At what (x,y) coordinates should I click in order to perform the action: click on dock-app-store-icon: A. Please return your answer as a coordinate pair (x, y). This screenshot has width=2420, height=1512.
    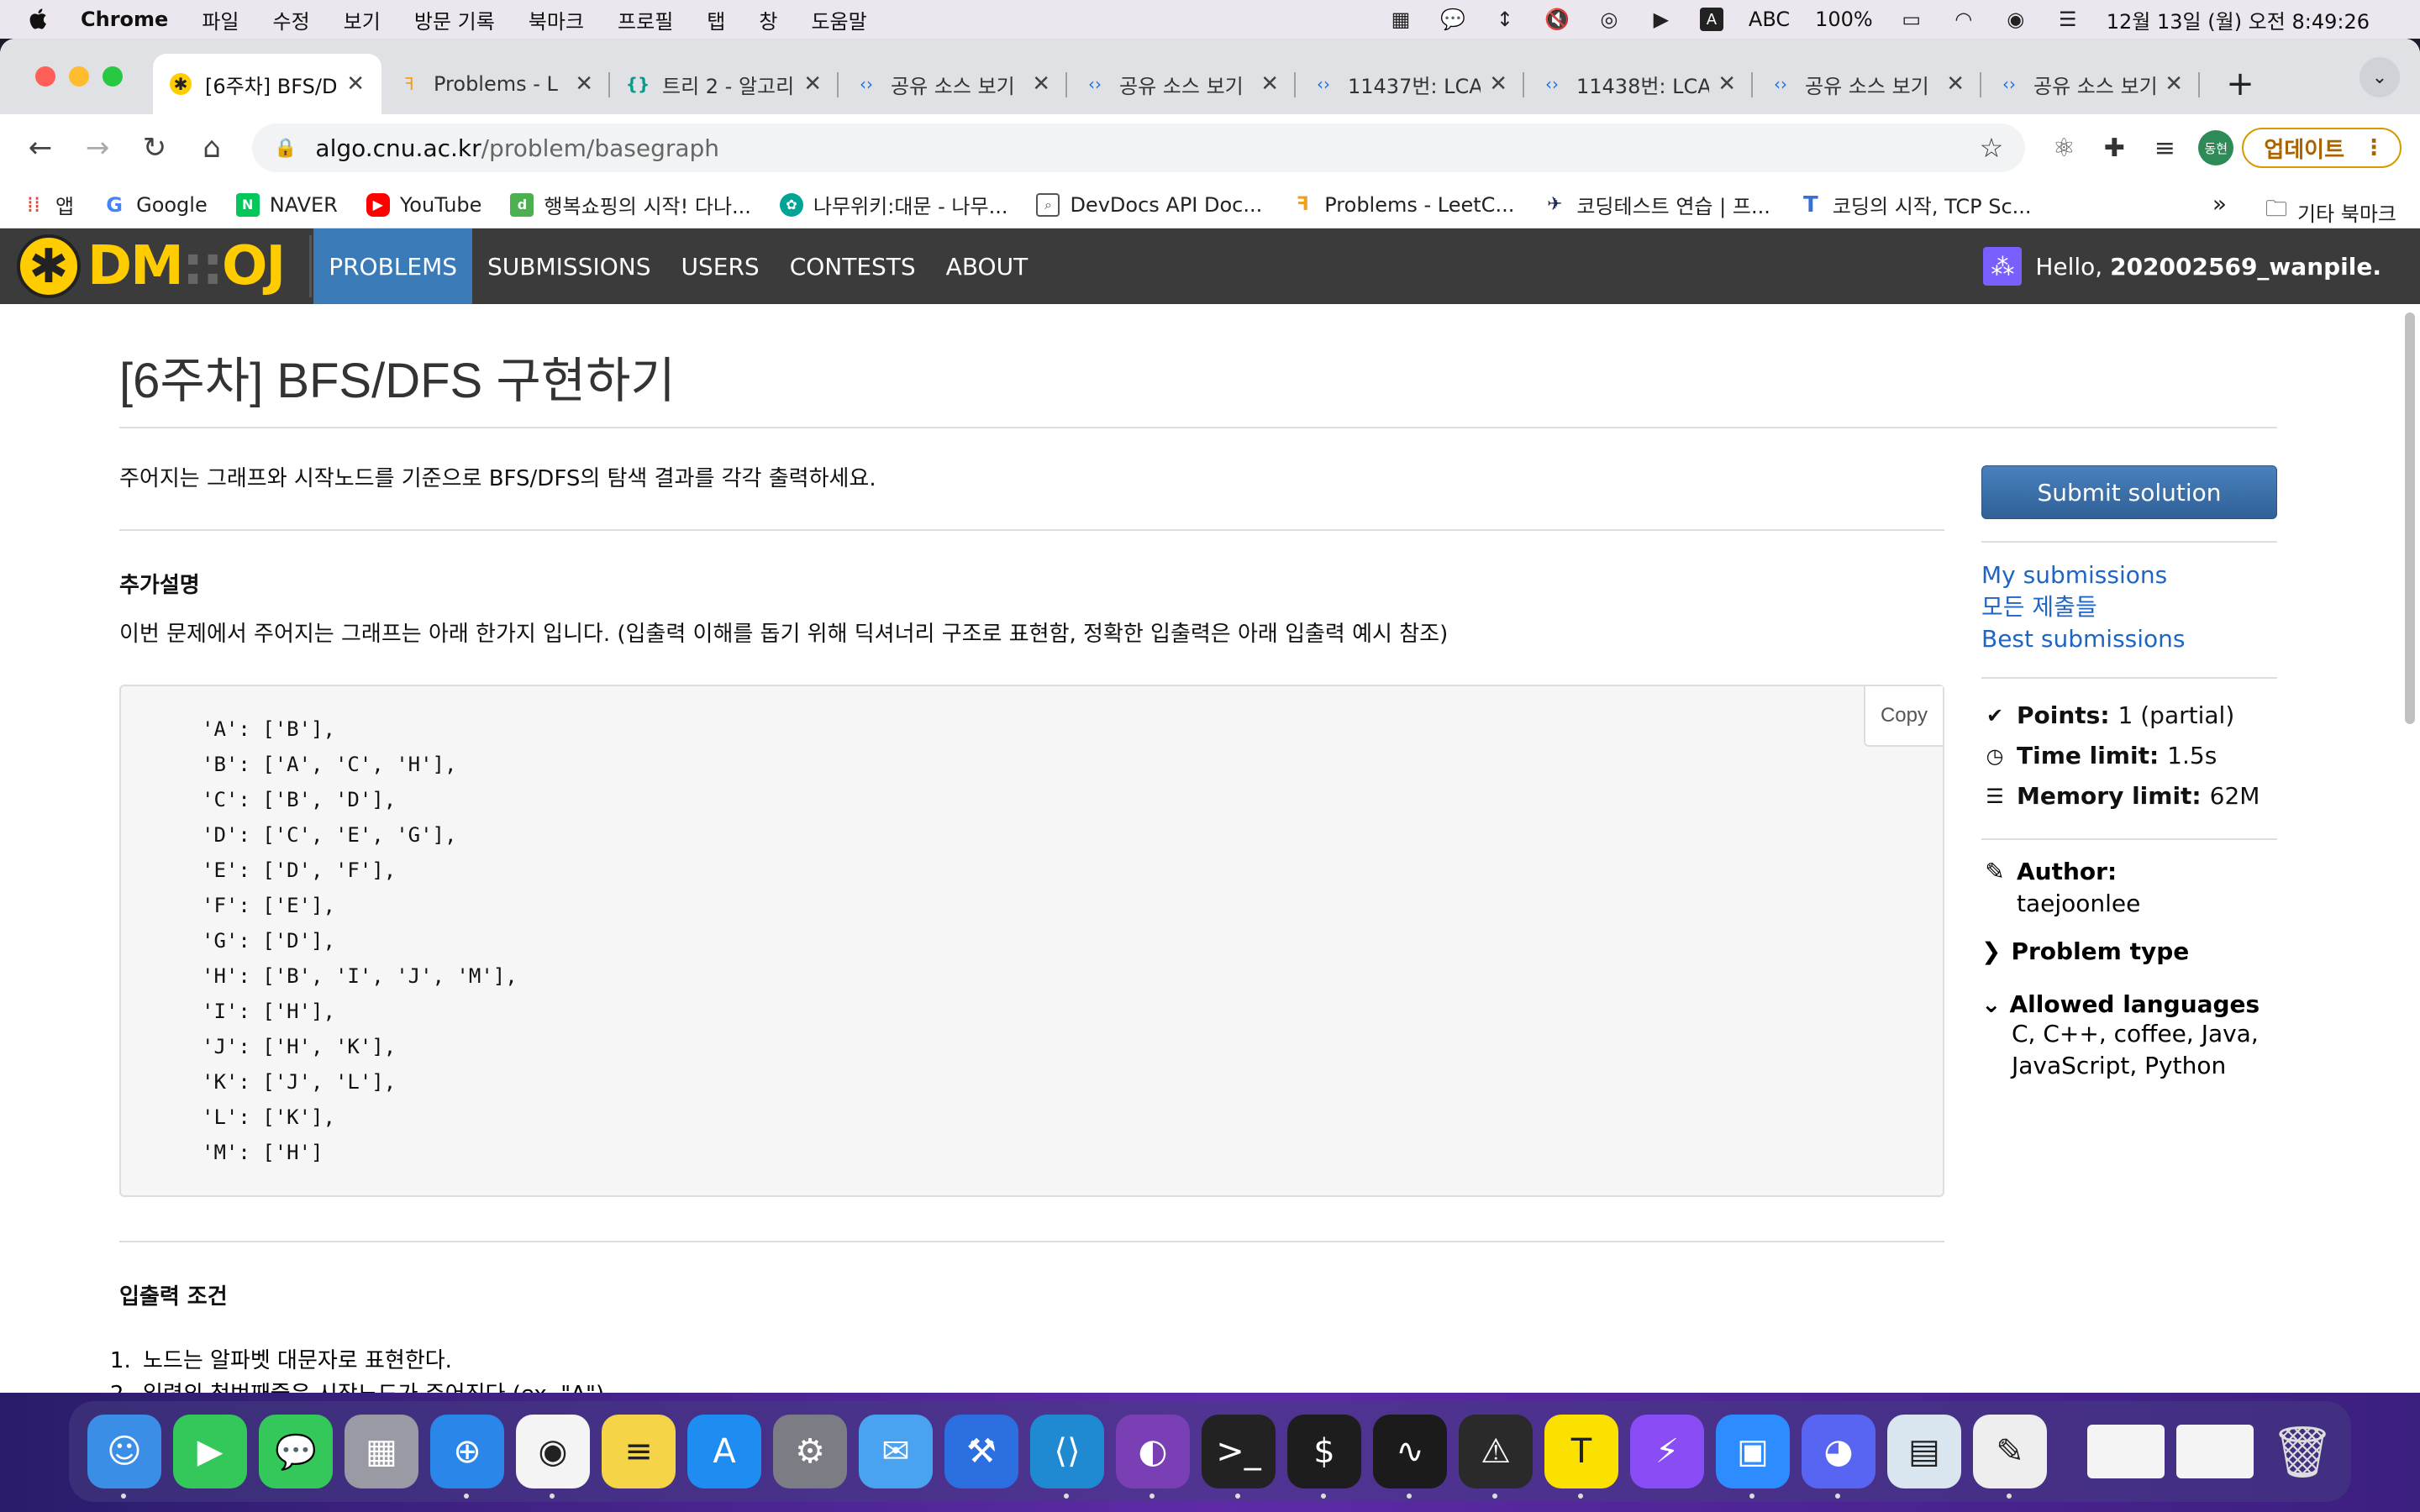
    Looking at the image, I should click on (724, 1451).